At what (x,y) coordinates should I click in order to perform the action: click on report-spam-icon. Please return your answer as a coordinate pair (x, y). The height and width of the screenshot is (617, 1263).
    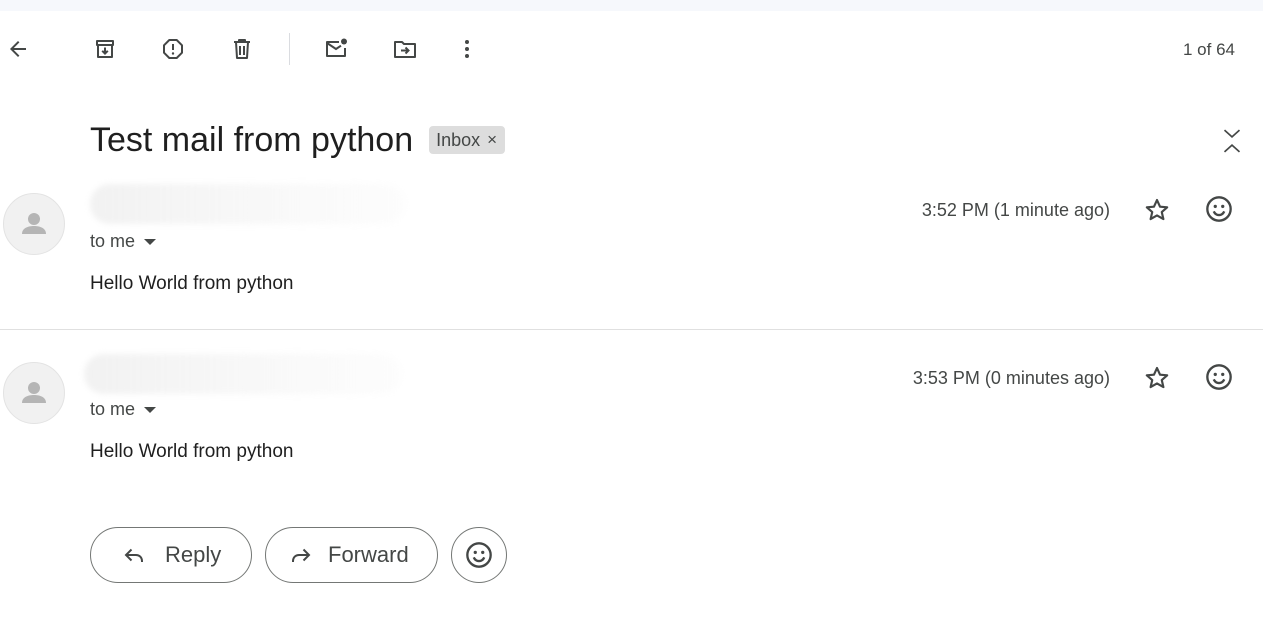
    Looking at the image, I should click on (173, 49).